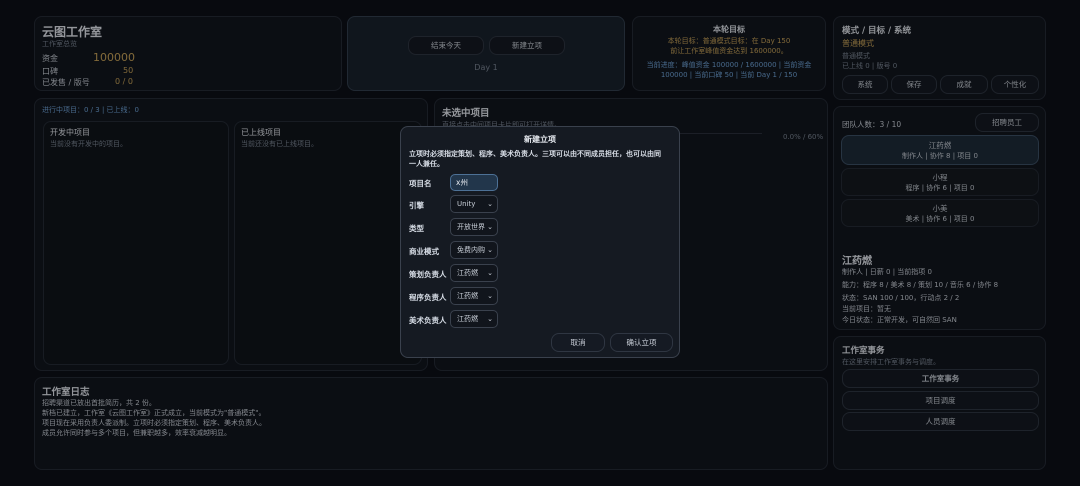  Describe the element at coordinates (428, 320) in the screenshot. I see `art-lead-label: 美术负责人` at that location.